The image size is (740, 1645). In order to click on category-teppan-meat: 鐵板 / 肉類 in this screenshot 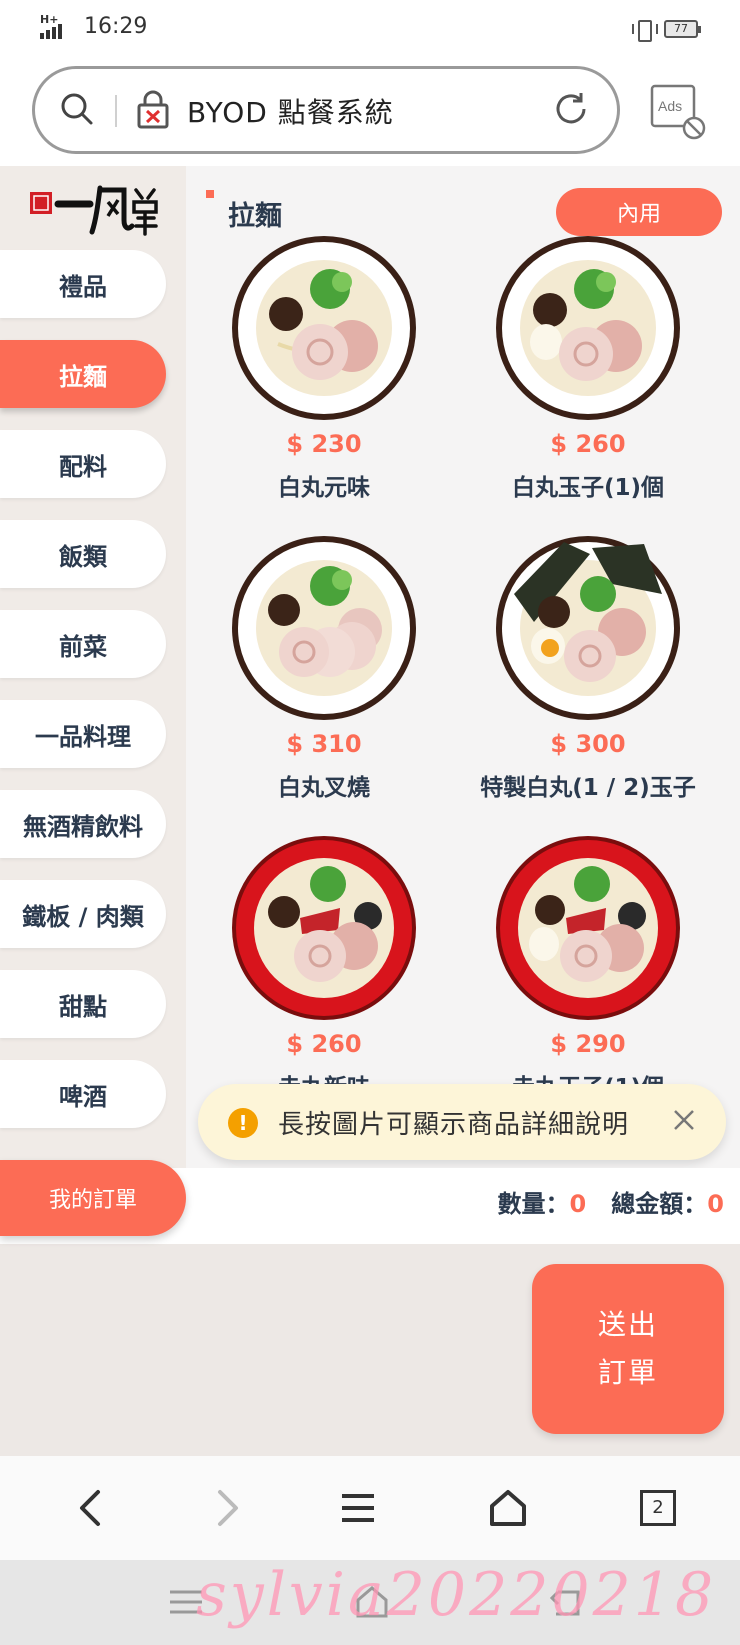, I will do `click(83, 914)`.